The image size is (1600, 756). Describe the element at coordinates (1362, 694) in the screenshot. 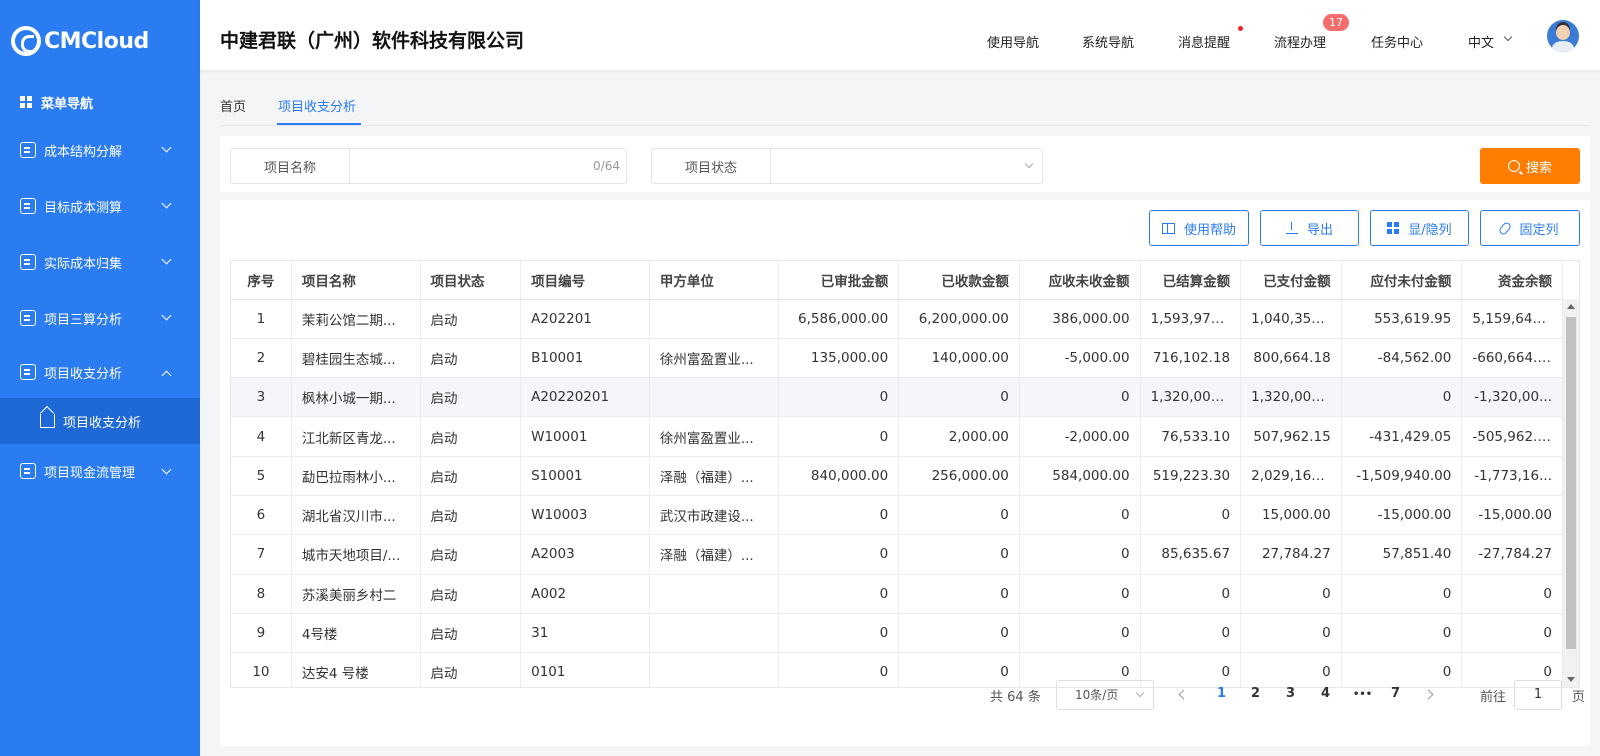

I see `page-ellipsis: •••` at that location.